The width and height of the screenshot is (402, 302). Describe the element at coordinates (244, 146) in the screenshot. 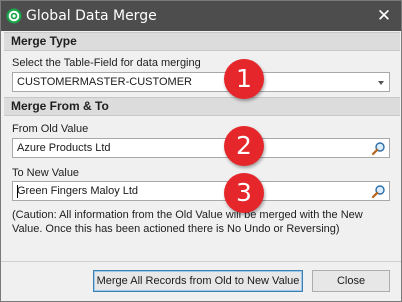

I see `callout-marker-2: 2` at that location.